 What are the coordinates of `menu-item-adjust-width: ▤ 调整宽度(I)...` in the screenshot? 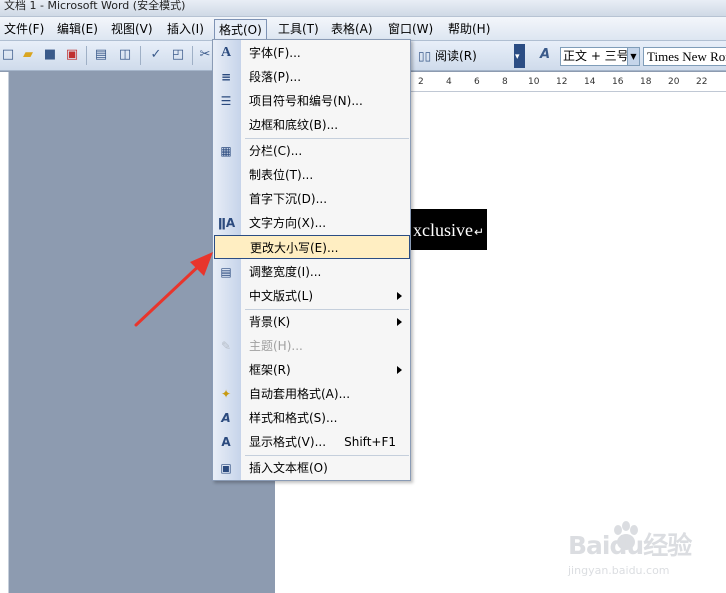 It's located at (311, 272).